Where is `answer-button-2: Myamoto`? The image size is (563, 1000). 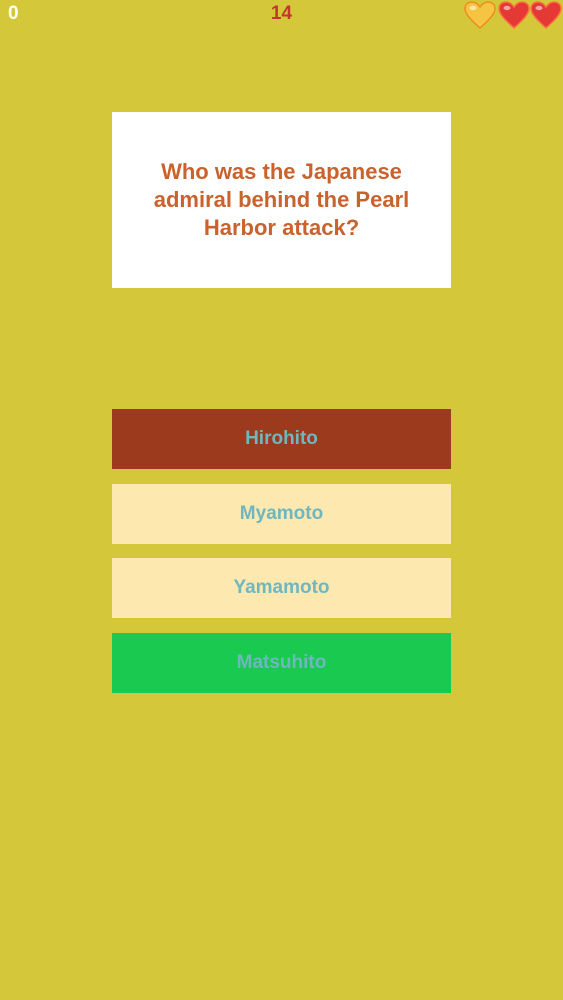
answer-button-2: Myamoto is located at coordinates (281, 514).